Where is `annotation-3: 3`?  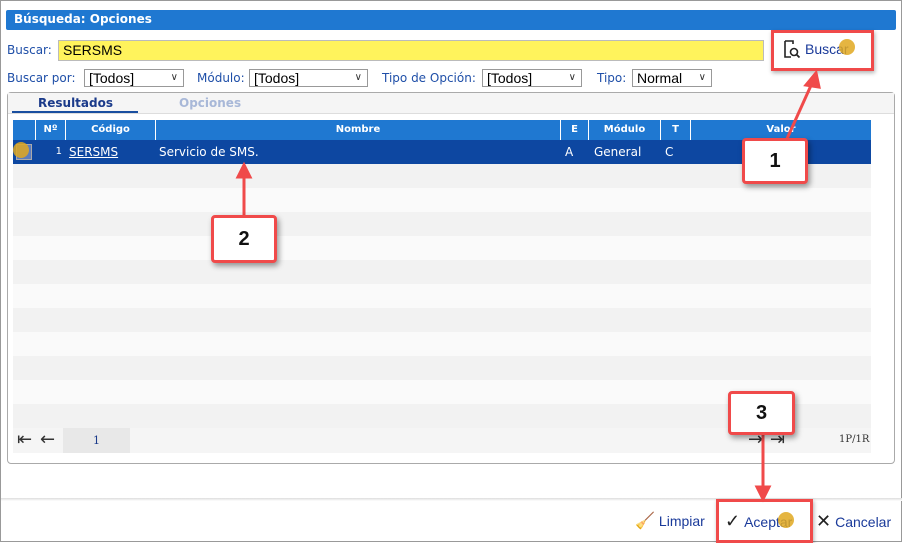 annotation-3: 3 is located at coordinates (761, 413).